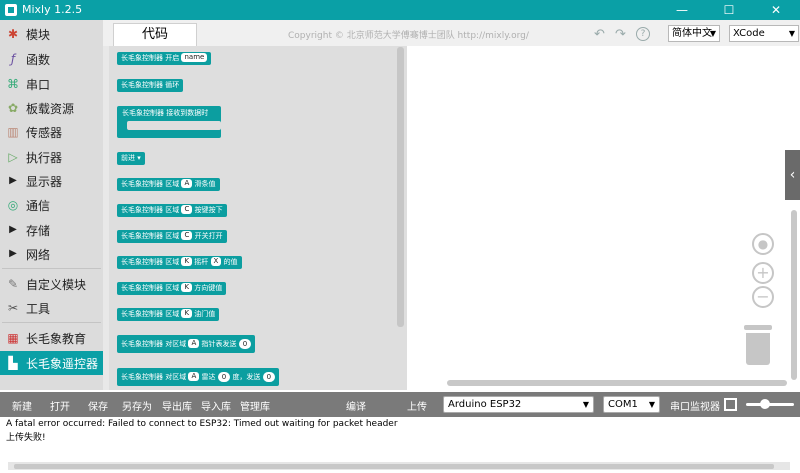  Describe the element at coordinates (729, 10) in the screenshot. I see `maximize-button: ☐` at that location.